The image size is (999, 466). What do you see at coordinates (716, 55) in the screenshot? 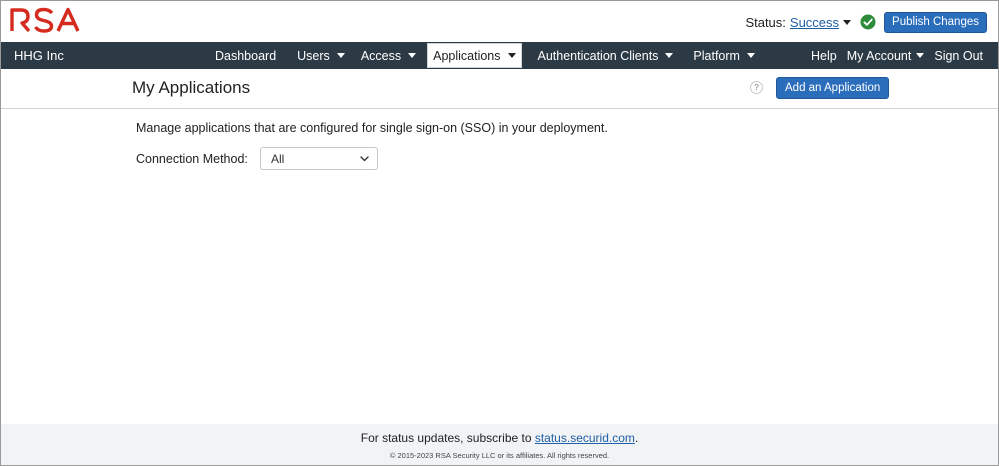
I see `nav-item-label: Platform` at bounding box center [716, 55].